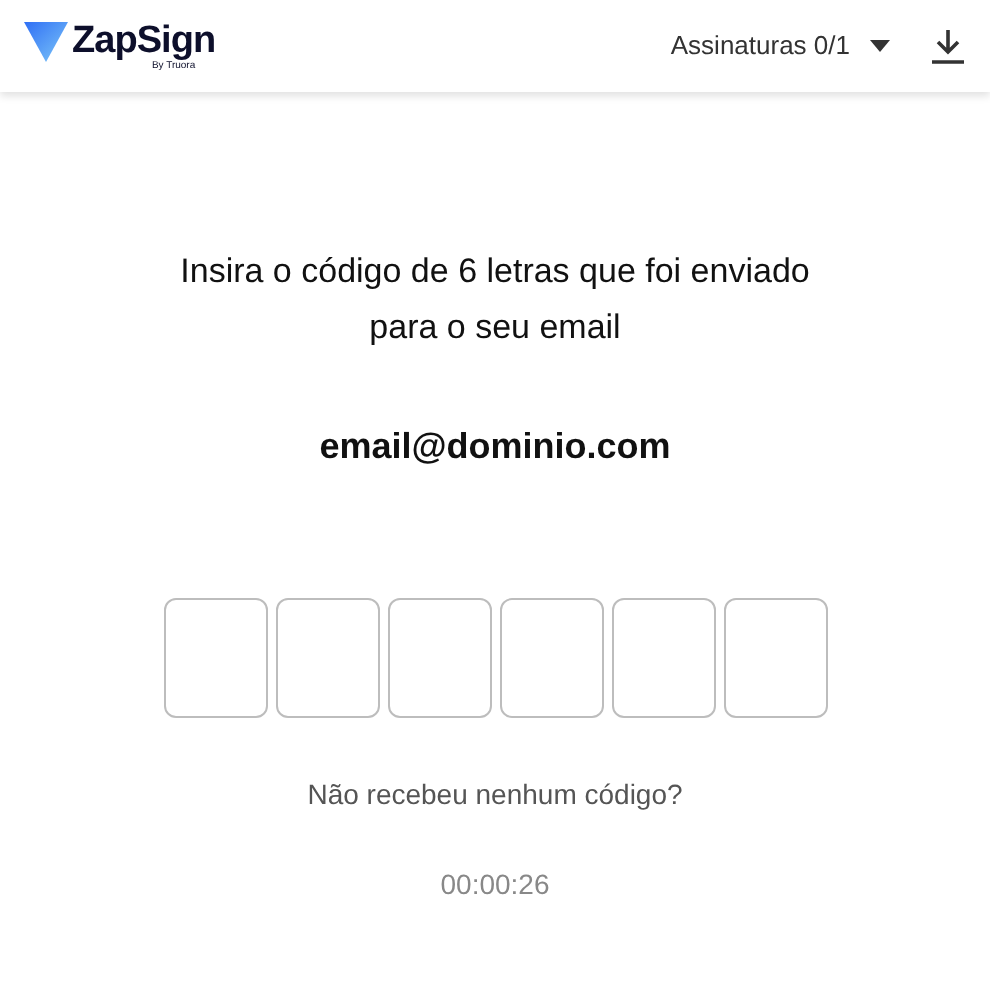 This screenshot has width=990, height=1008. What do you see at coordinates (495, 447) in the screenshot?
I see `email-text: email@dominio.com` at bounding box center [495, 447].